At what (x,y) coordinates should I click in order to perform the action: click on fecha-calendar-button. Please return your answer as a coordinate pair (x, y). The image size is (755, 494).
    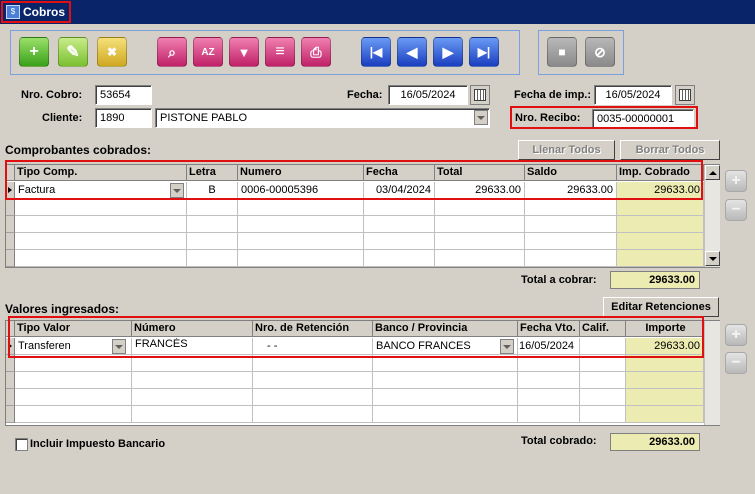
    Looking at the image, I should click on (480, 95).